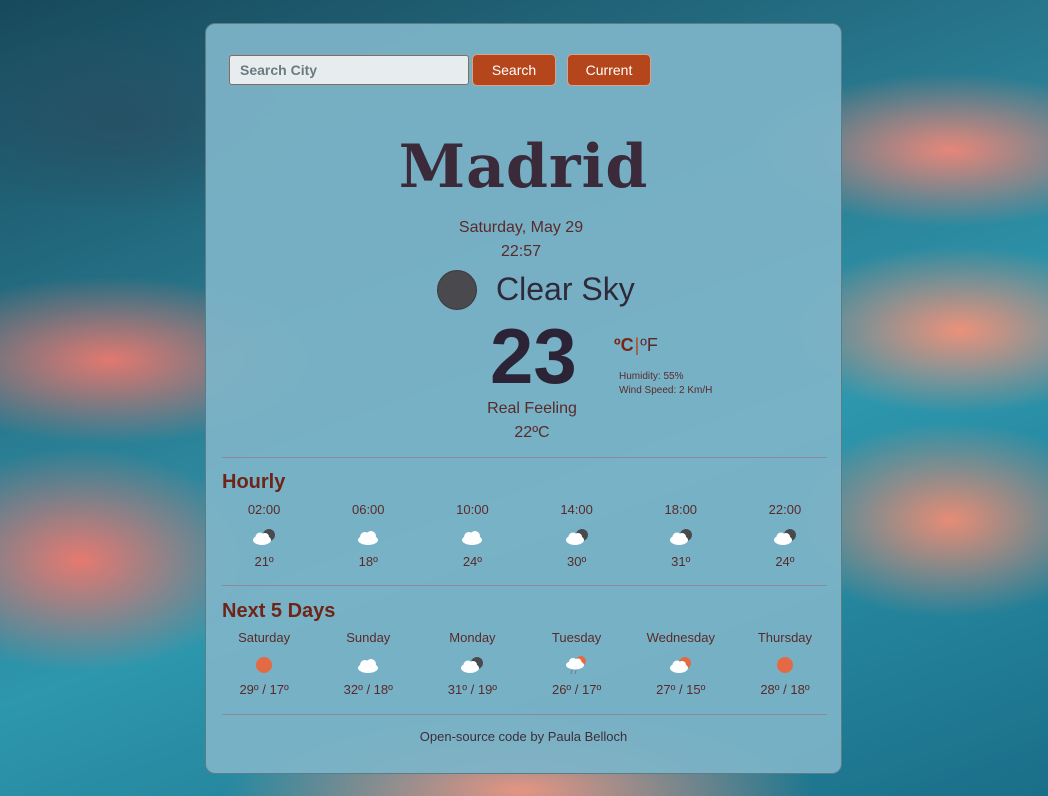 This screenshot has height=796, width=1048. I want to click on day-temp: 29º / 17º, so click(264, 689).